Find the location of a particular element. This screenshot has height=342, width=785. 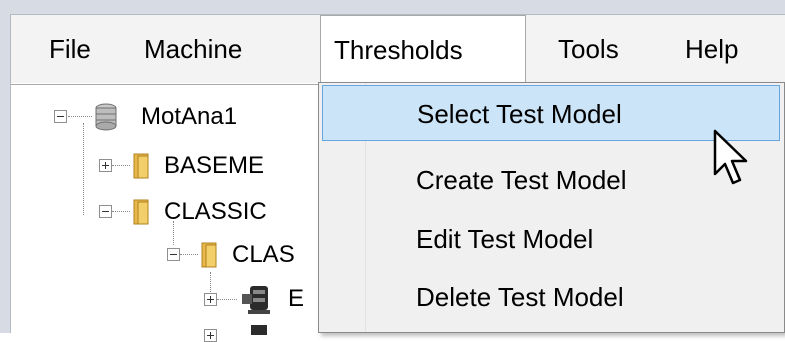

menu-item-delete-test-model: Delete Test Model is located at coordinates (551, 297).